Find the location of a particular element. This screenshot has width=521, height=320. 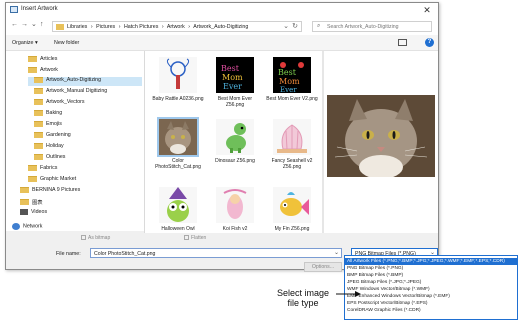

breadcrumb-item: Hatch Pictures is located at coordinates (141, 27).